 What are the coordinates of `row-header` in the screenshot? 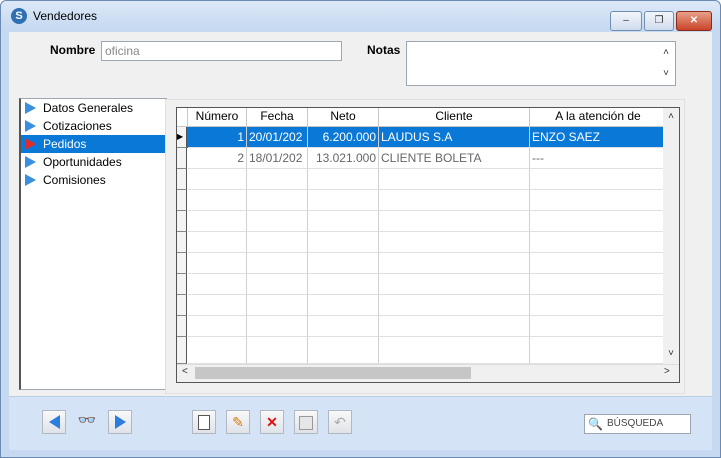 It's located at (182, 158).